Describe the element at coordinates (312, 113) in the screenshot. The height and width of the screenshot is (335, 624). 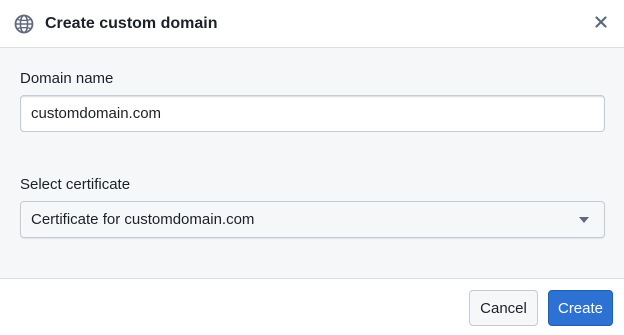
I see `domain-name-input` at that location.